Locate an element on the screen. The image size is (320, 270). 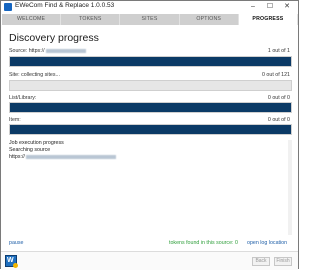
source-label: Source: https:// is located at coordinates (47, 51).